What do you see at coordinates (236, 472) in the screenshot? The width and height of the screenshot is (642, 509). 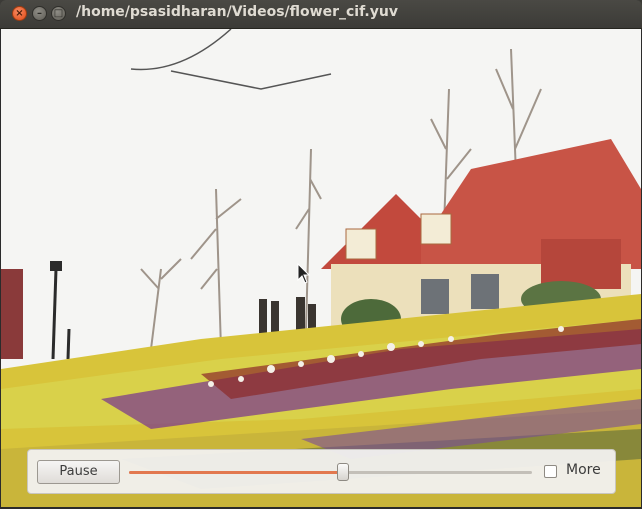 I see `seek-slider-progress` at bounding box center [236, 472].